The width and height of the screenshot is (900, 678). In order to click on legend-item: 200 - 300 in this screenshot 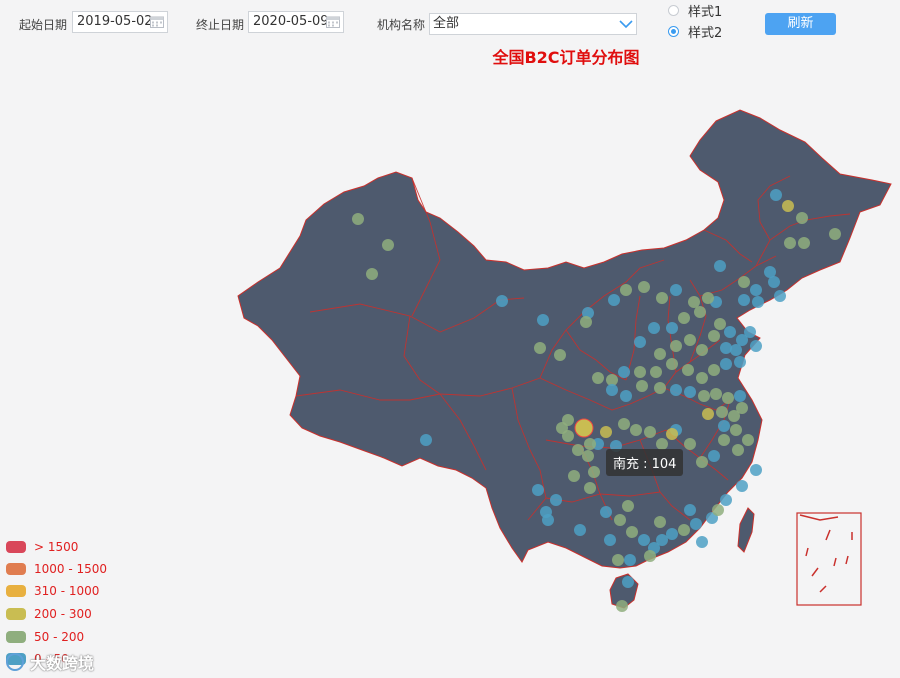, I will do `click(49, 614)`.